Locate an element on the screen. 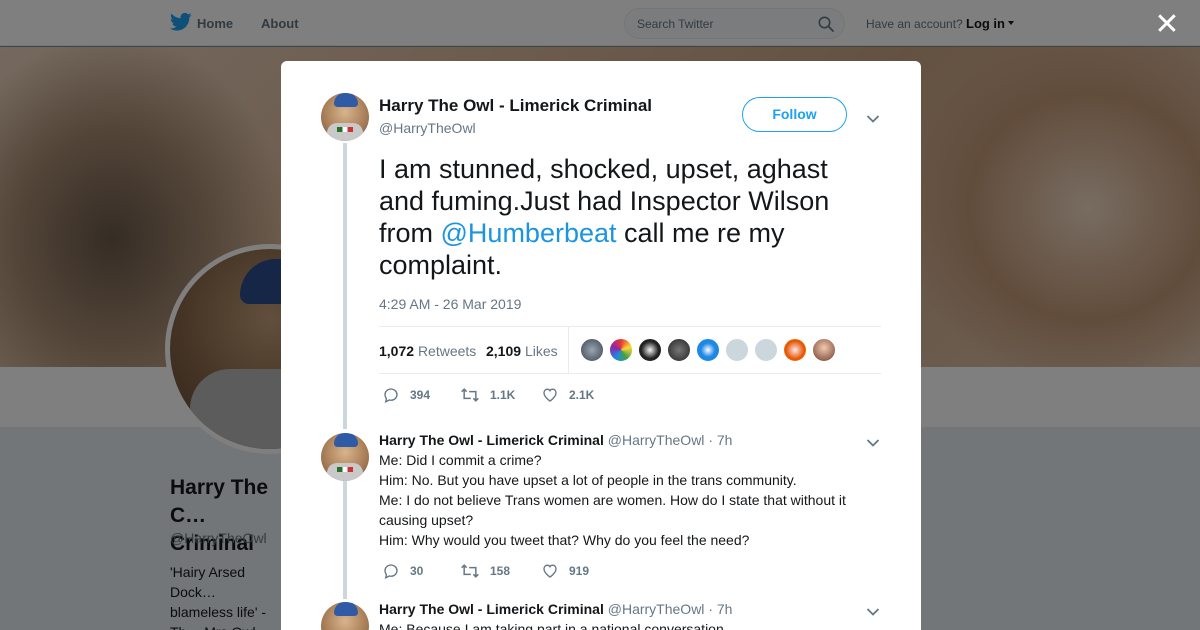  like-action: 2.1K is located at coordinates (567, 395).